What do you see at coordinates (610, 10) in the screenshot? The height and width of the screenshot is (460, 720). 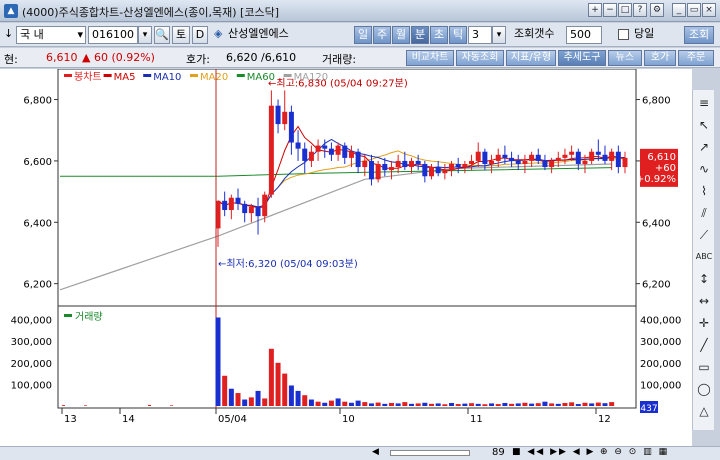 I see `remove-window-button: −` at bounding box center [610, 10].